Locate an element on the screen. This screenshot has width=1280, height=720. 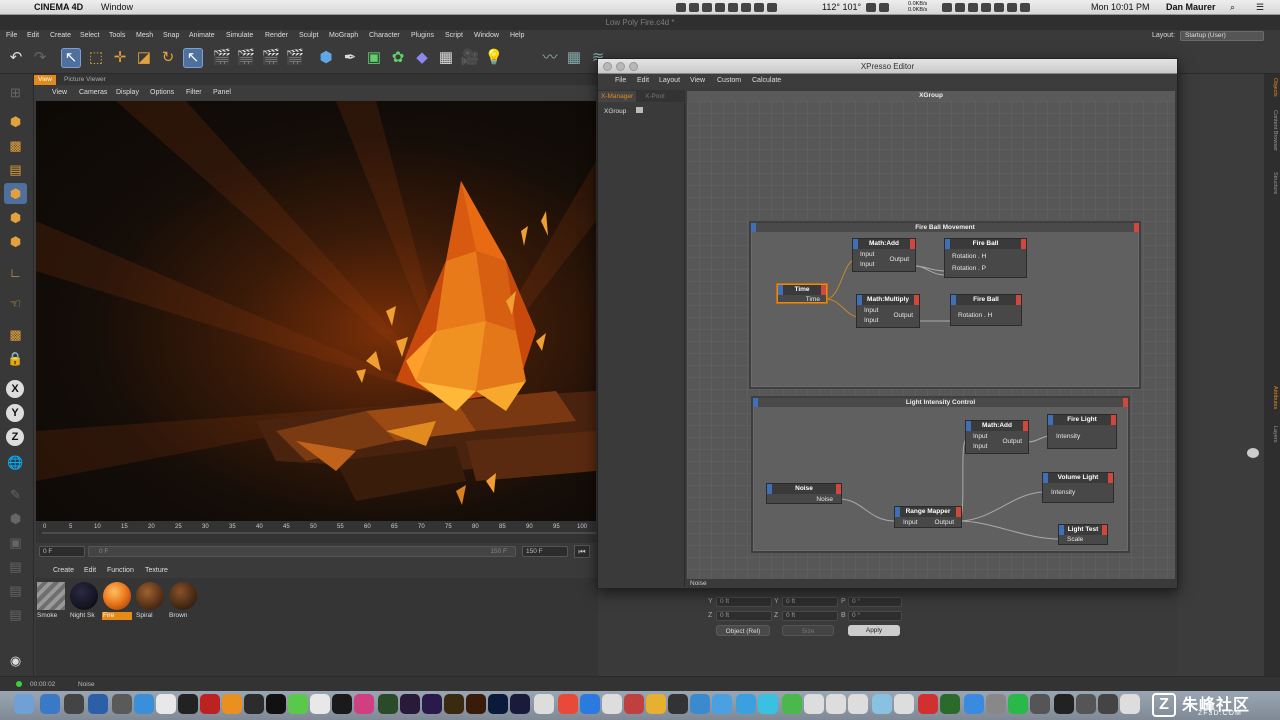
node-math-add-2: Math:Add Input Input Output is located at coordinates (997, 437).